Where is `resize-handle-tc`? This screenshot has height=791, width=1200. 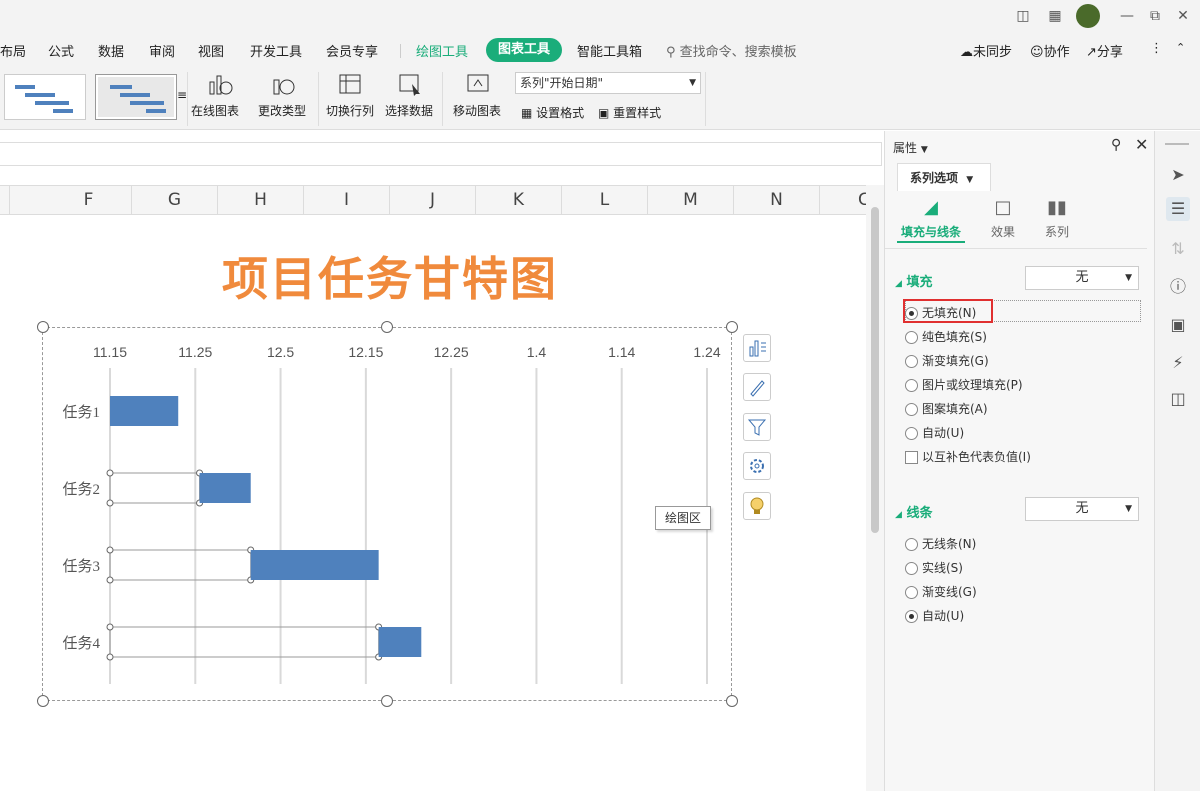
resize-handle-tc is located at coordinates (387, 327).